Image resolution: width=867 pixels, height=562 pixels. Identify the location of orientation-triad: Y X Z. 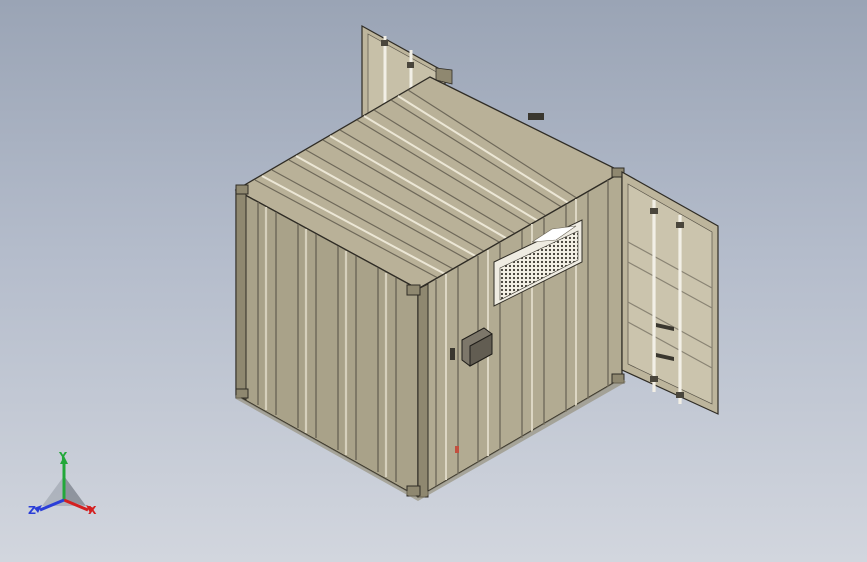
(64, 486).